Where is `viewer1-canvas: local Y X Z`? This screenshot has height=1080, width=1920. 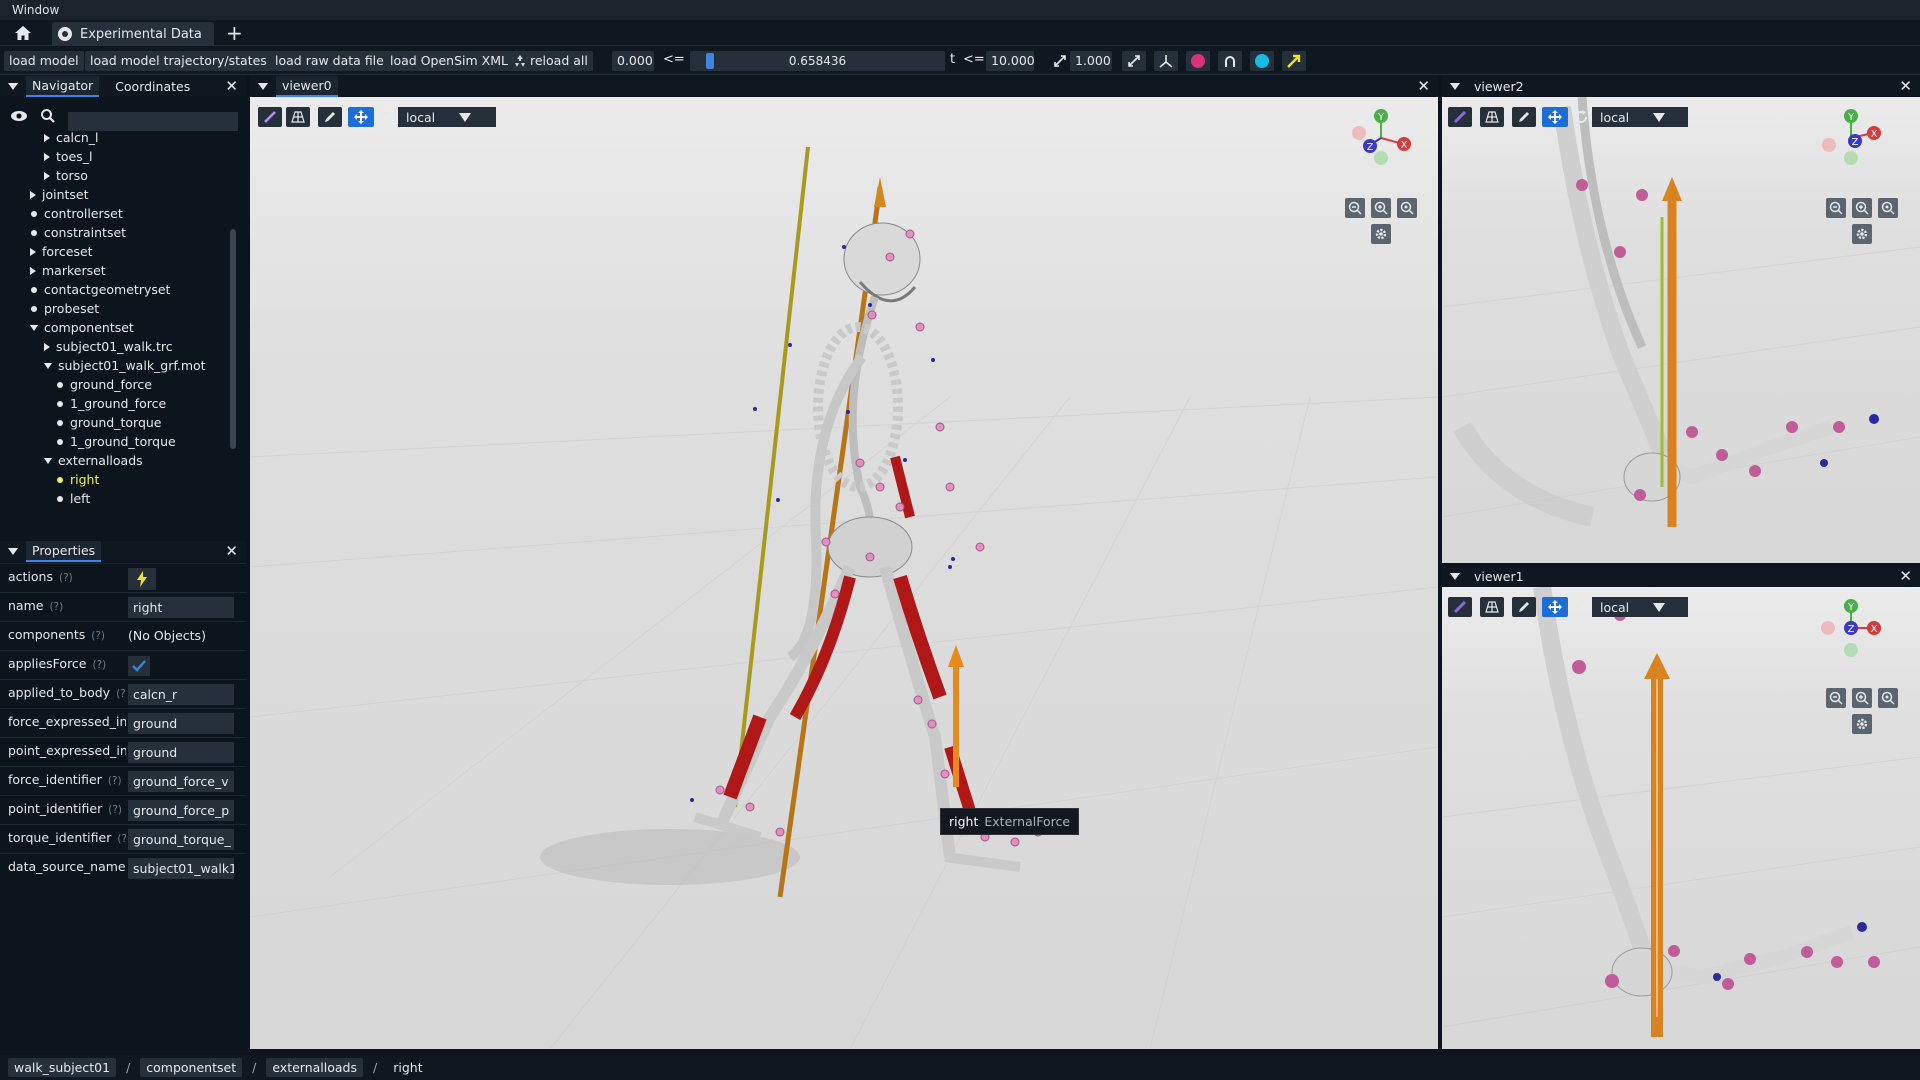
viewer1-canvas: local Y X Z is located at coordinates (1681, 818).